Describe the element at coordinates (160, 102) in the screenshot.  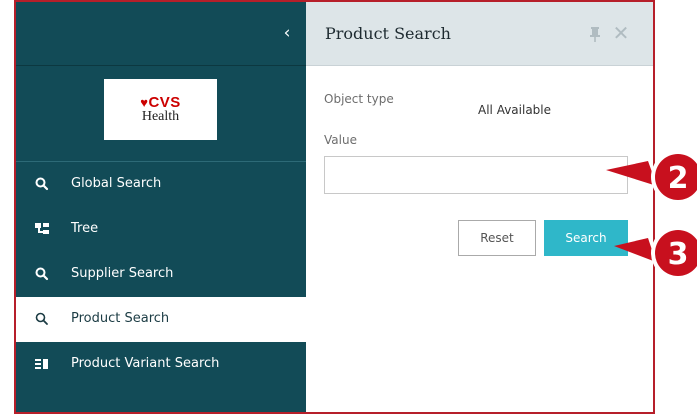
I see `logo-brand: ♥CVS` at that location.